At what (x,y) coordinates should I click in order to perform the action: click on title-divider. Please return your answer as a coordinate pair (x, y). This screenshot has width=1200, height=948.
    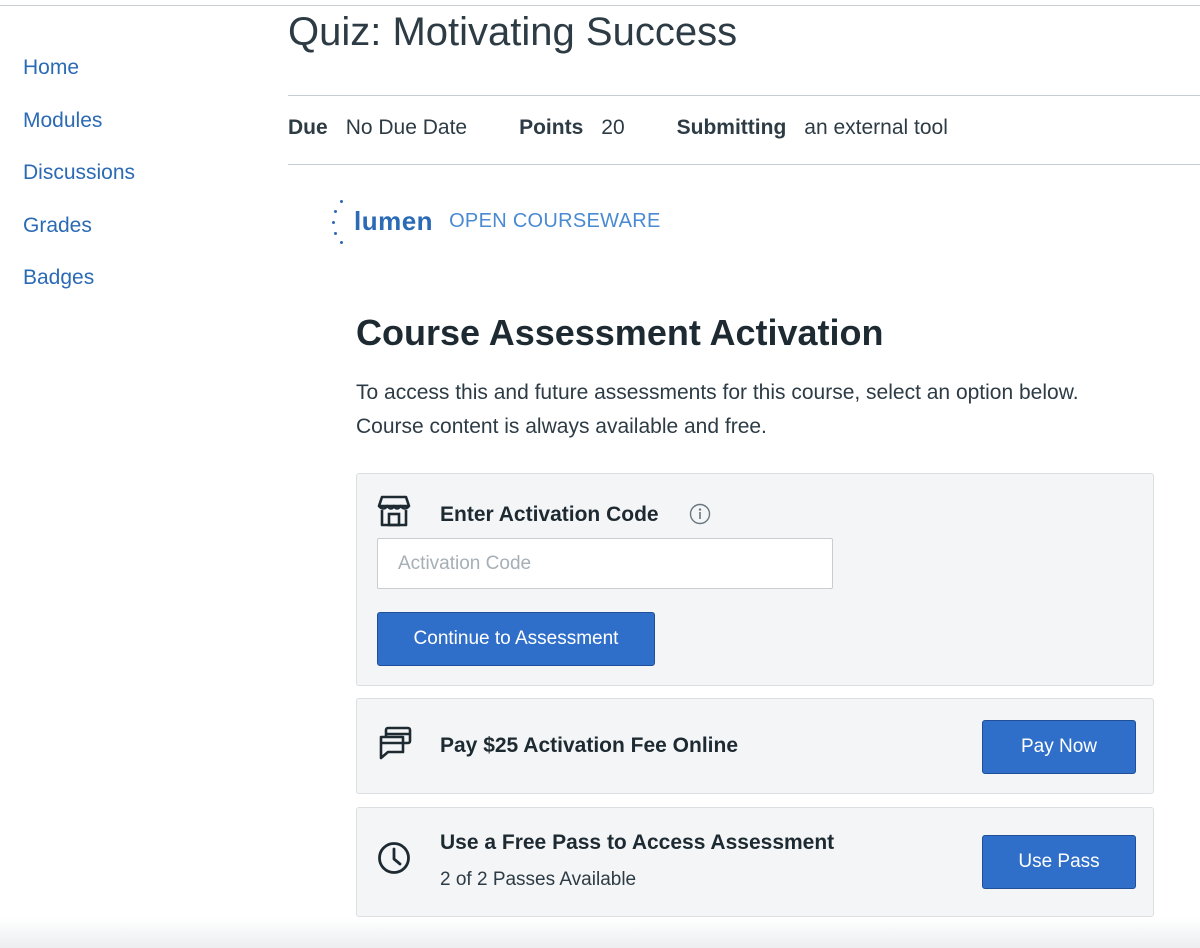
    Looking at the image, I should click on (744, 95).